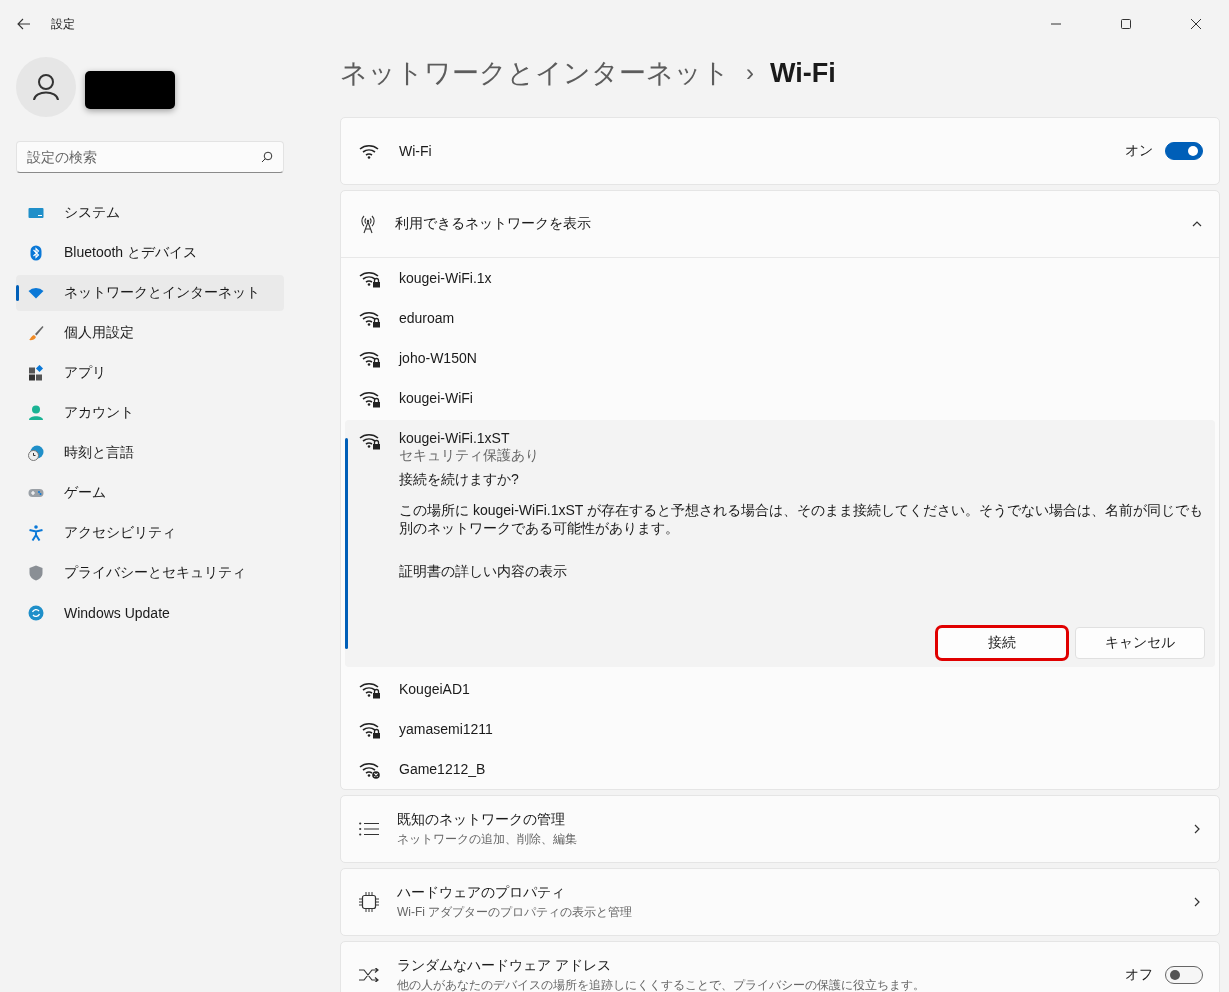  Describe the element at coordinates (780, 278) in the screenshot. I see `network-item: kougei-WiFi.1x` at that location.